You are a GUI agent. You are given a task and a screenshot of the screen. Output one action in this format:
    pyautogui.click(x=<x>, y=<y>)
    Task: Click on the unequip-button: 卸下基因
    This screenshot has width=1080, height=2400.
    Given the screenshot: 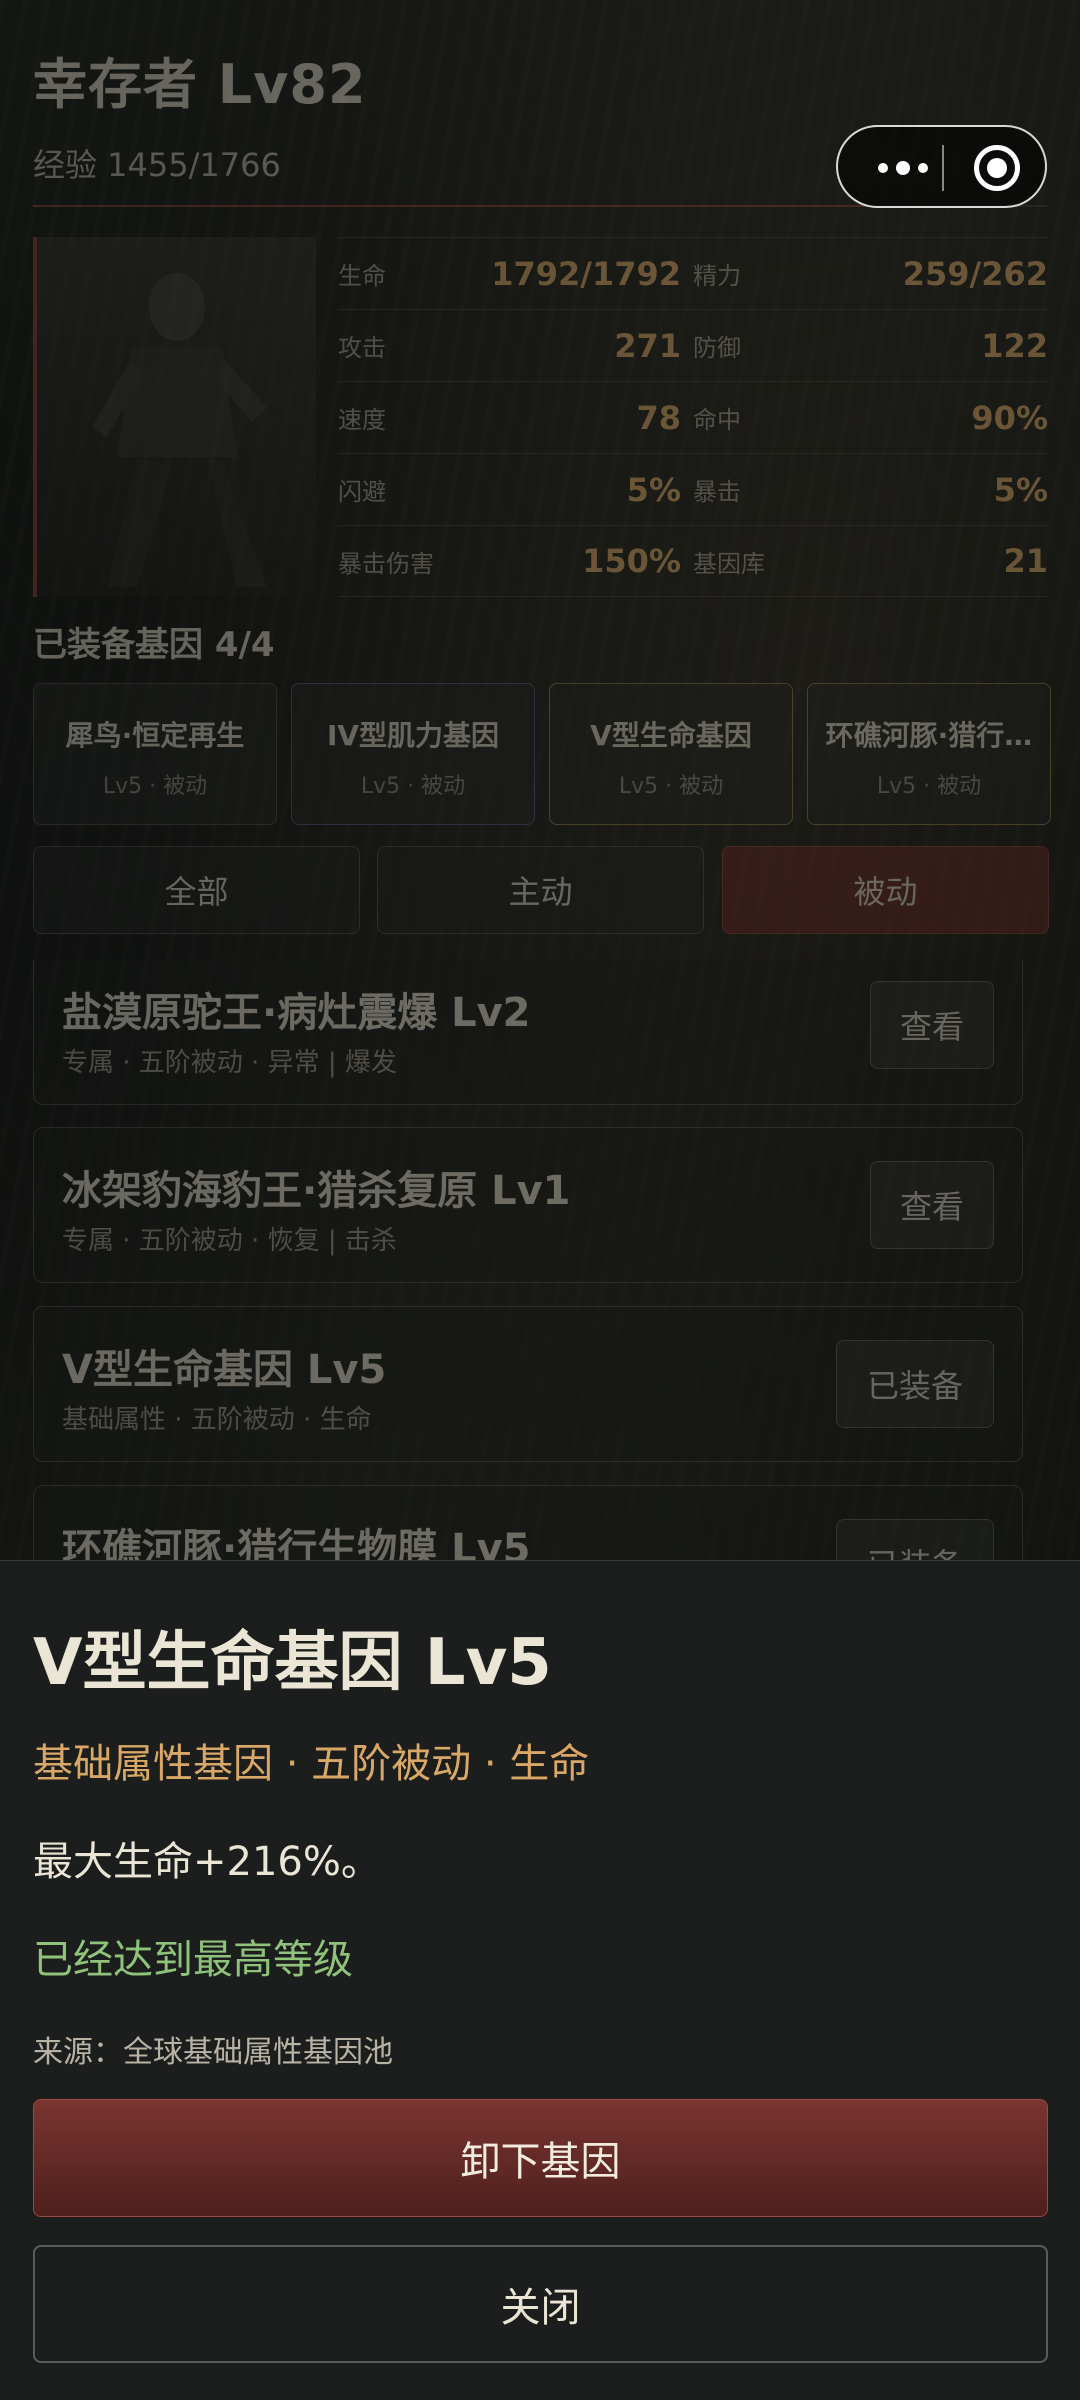 What is the action you would take?
    pyautogui.click(x=540, y=2158)
    